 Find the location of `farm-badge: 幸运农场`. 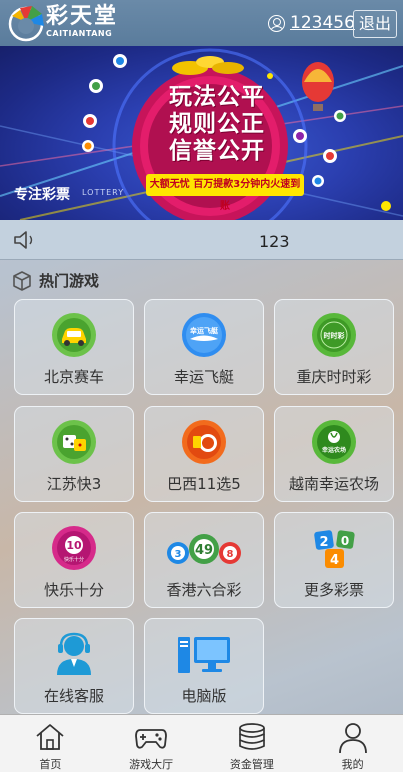

farm-badge: 幸运农场 is located at coordinates (334, 450).